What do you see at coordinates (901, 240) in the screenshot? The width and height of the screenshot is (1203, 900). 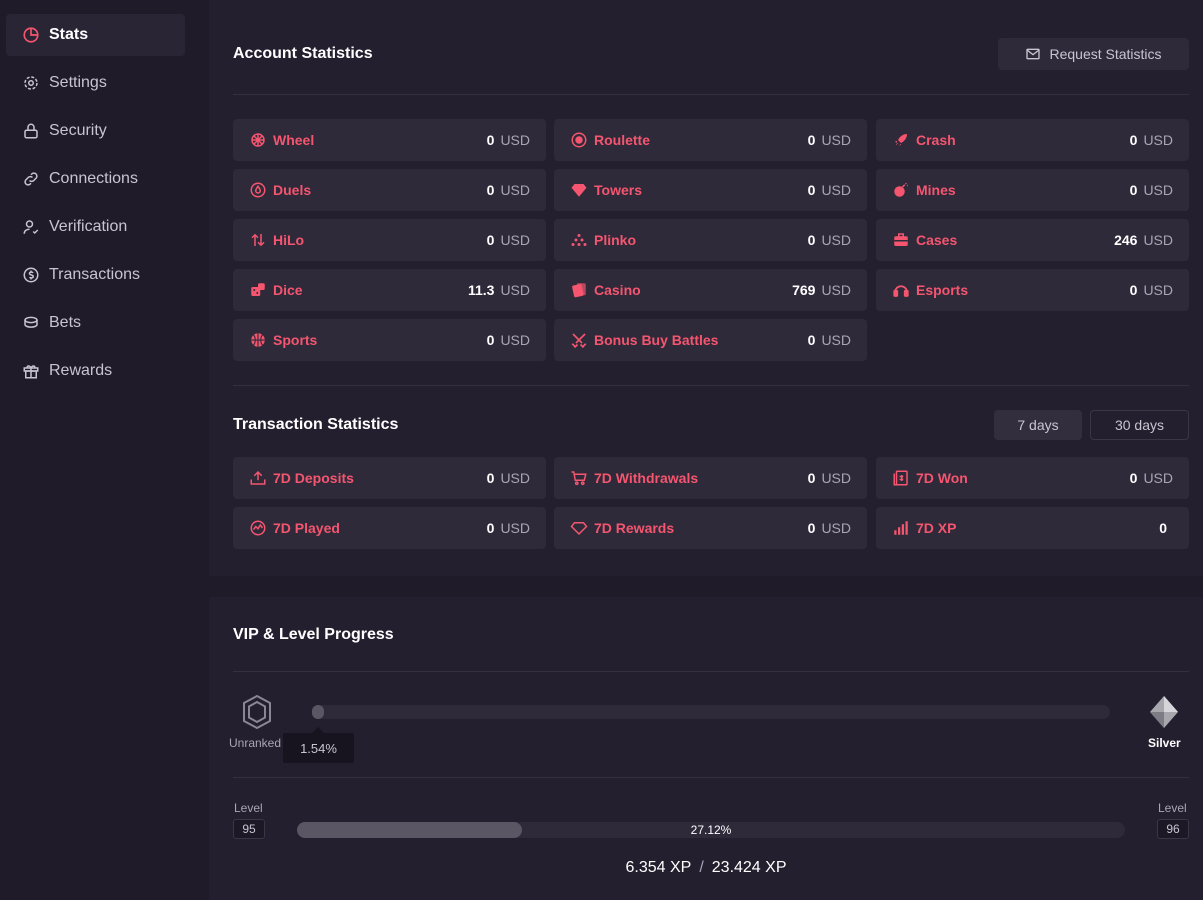 I see `case-icon` at bounding box center [901, 240].